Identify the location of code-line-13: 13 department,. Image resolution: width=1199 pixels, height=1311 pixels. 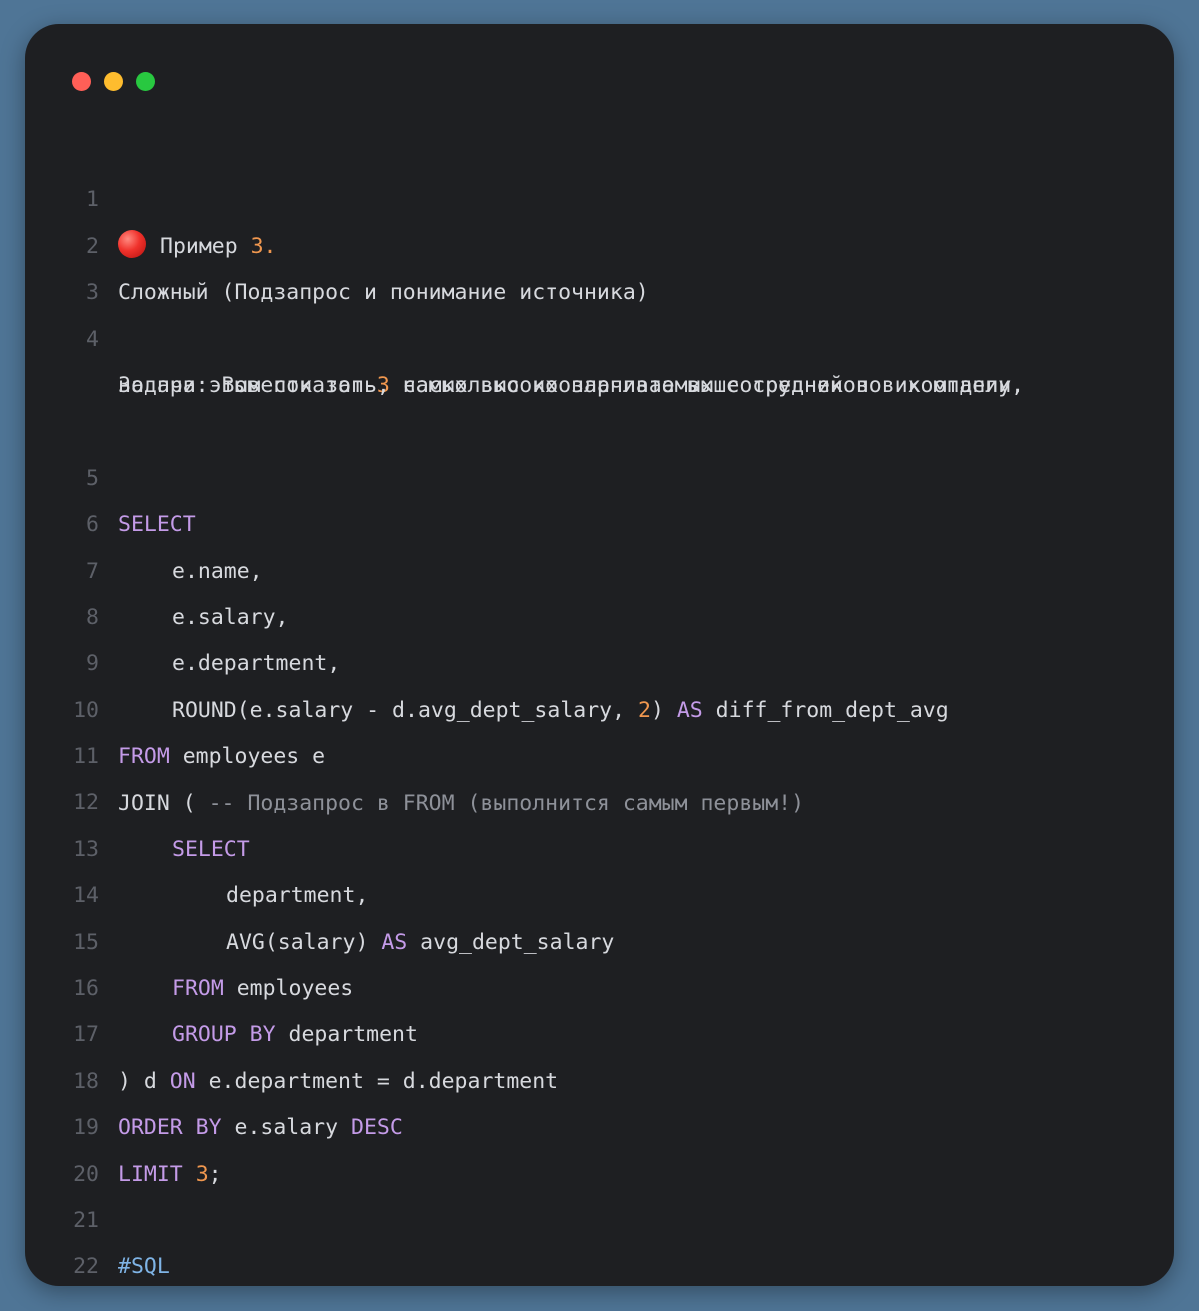
(599, 844).